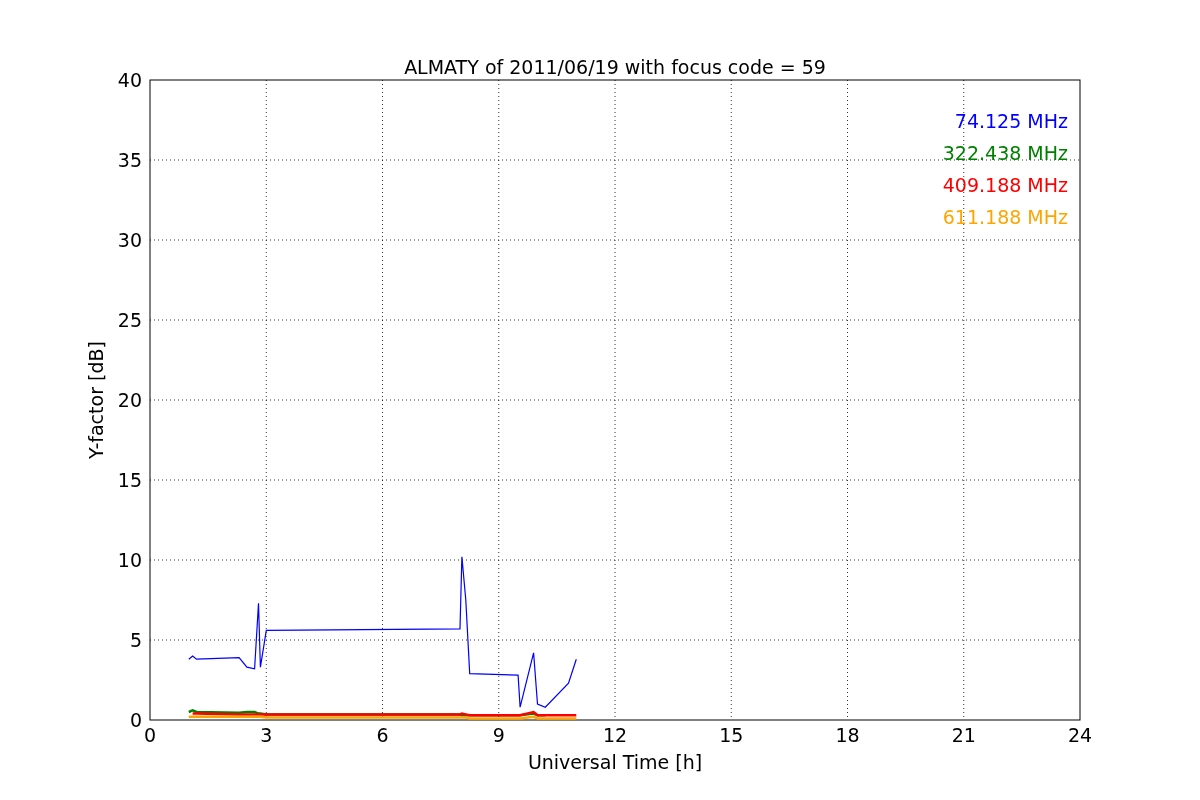 This screenshot has height=800, width=1200. Describe the element at coordinates (498, 735) in the screenshot. I see `x-tick-label: 9` at that location.